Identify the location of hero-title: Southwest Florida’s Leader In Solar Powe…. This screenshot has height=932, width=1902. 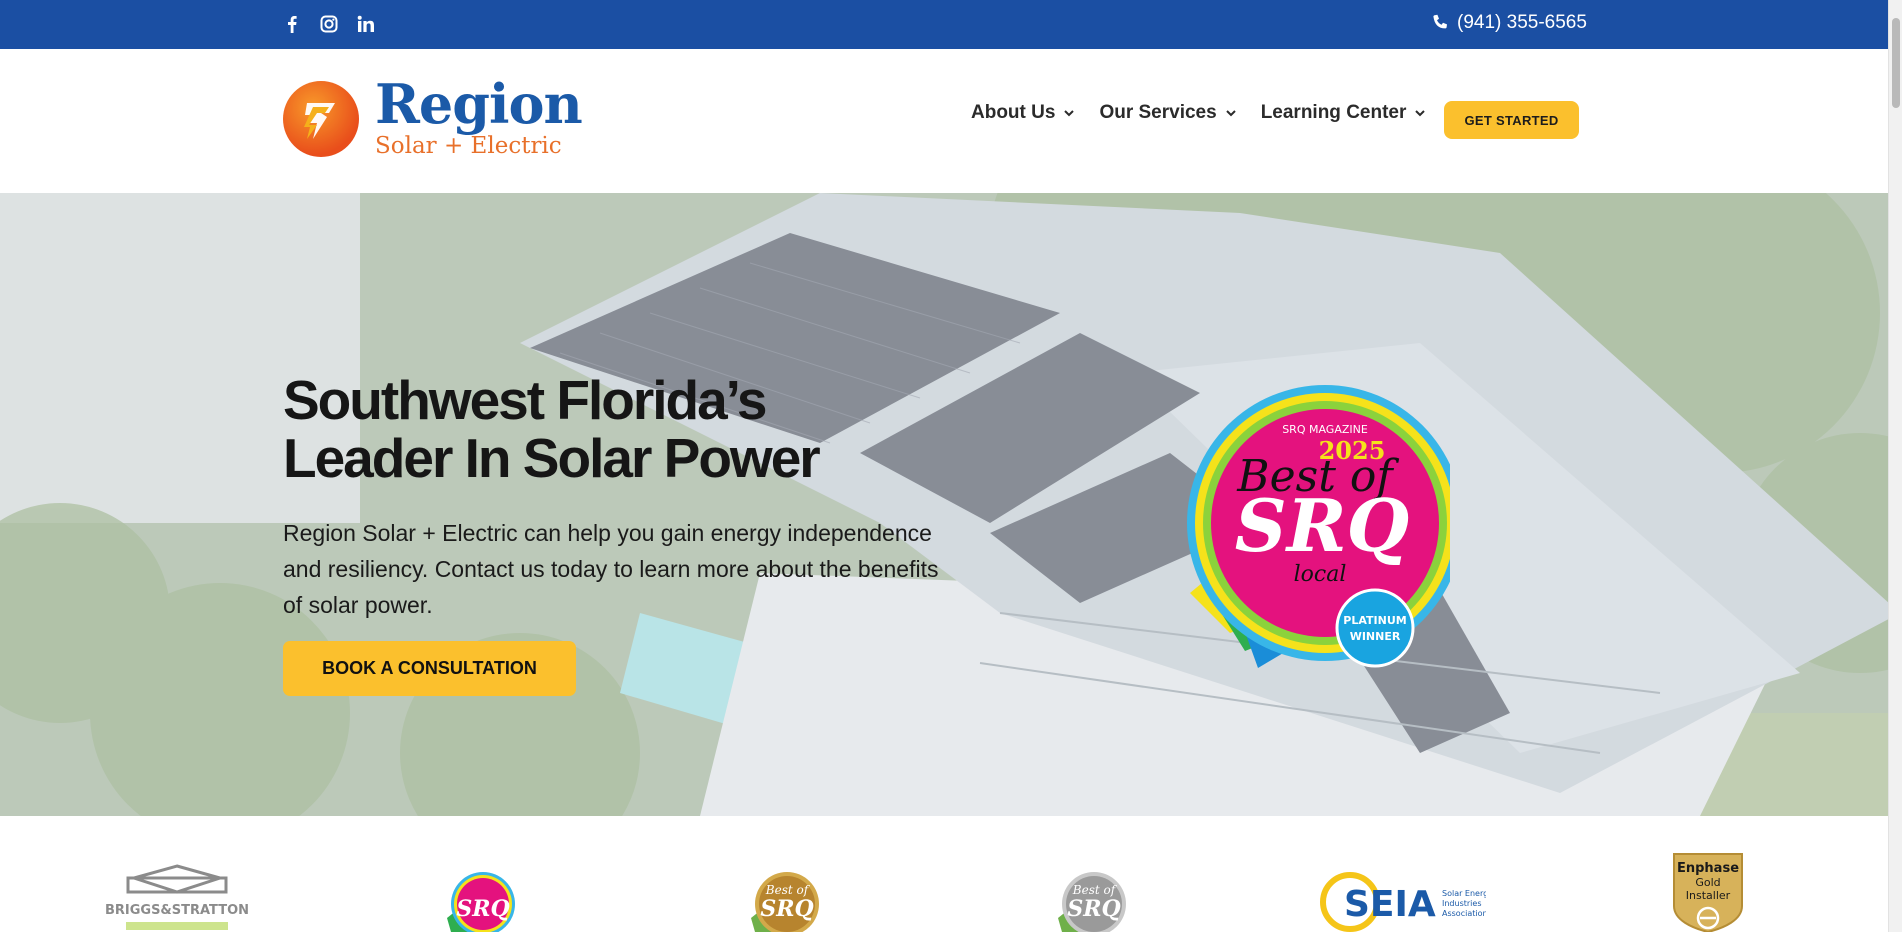
(552, 429).